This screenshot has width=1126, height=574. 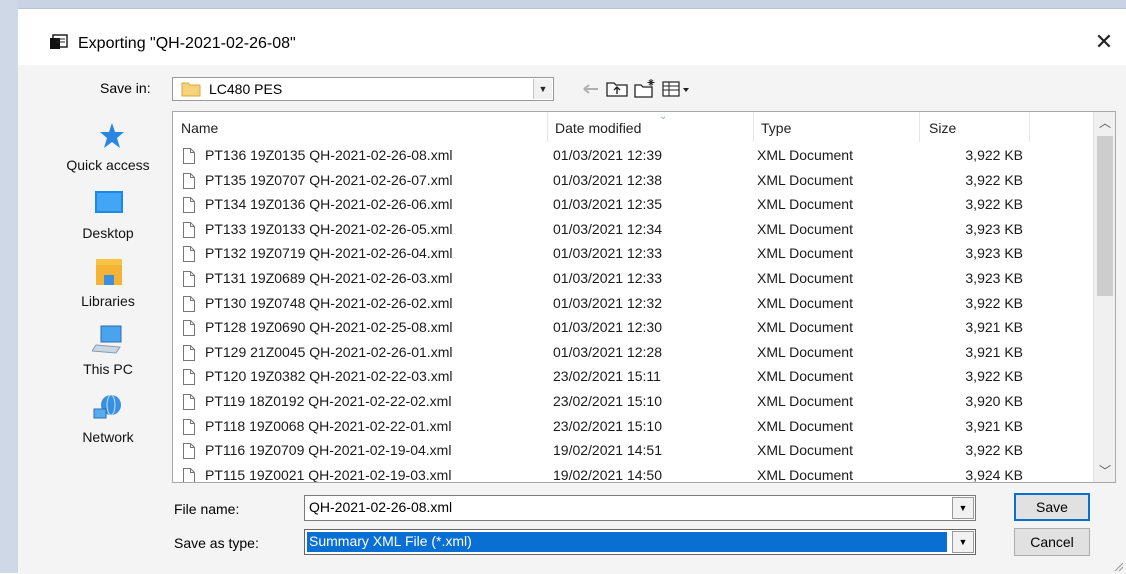 I want to click on file-date-modified: 23/02/2021 15:10, so click(x=607, y=401).